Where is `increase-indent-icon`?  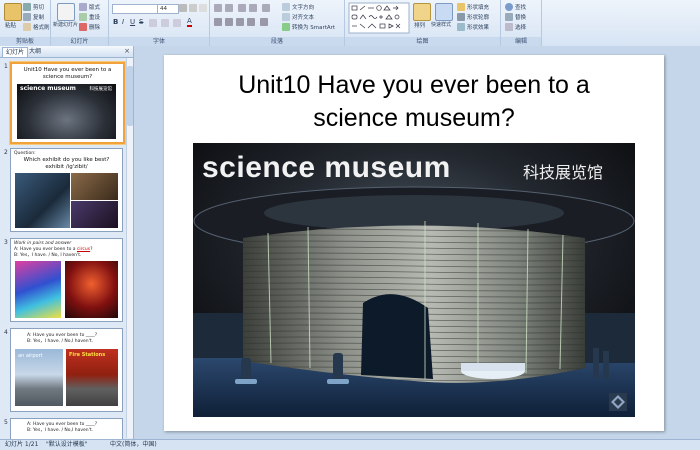 increase-indent-icon is located at coordinates (253, 8).